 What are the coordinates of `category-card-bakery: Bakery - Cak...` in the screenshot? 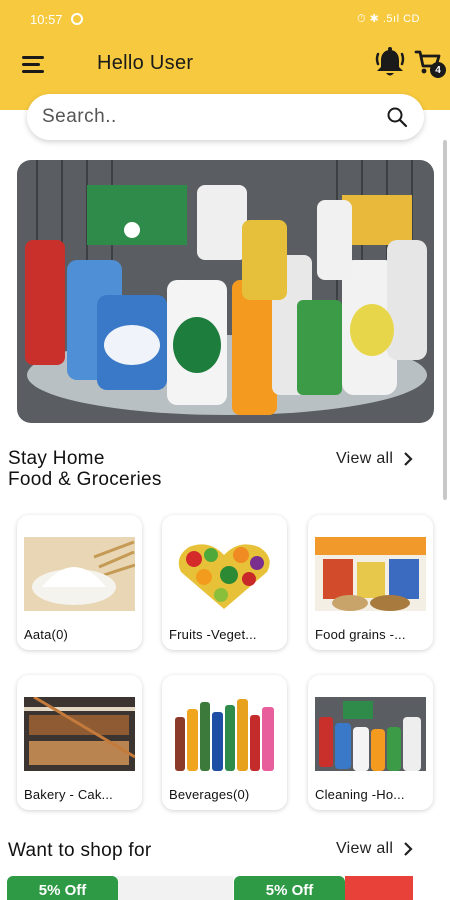 It's located at (79, 742).